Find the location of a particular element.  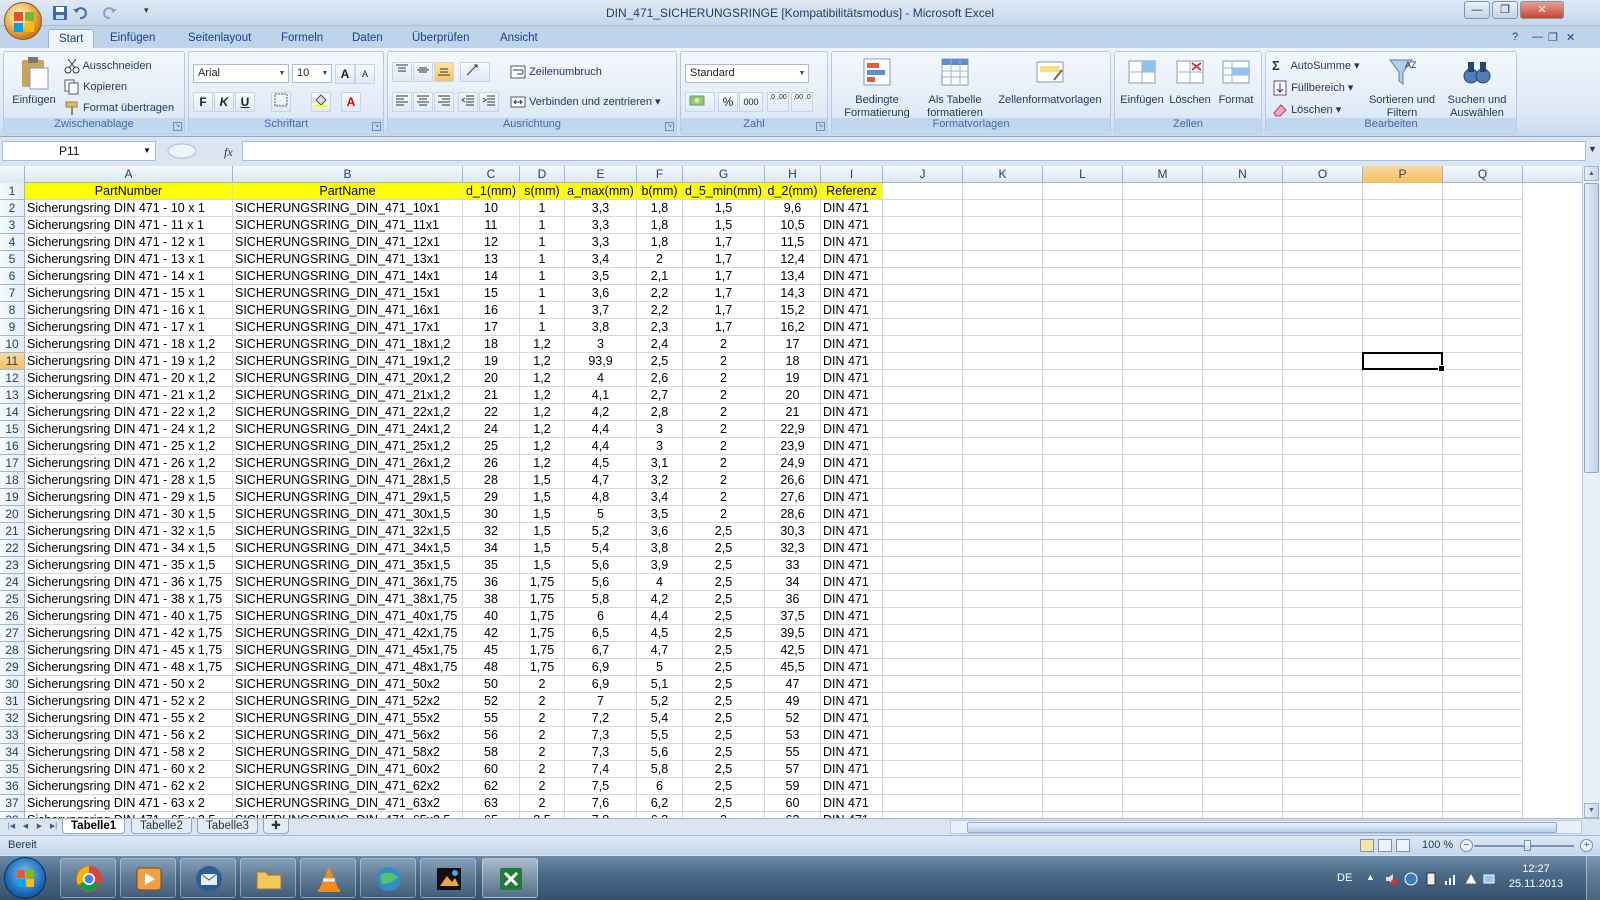

align-top-button is located at coordinates (402, 72).